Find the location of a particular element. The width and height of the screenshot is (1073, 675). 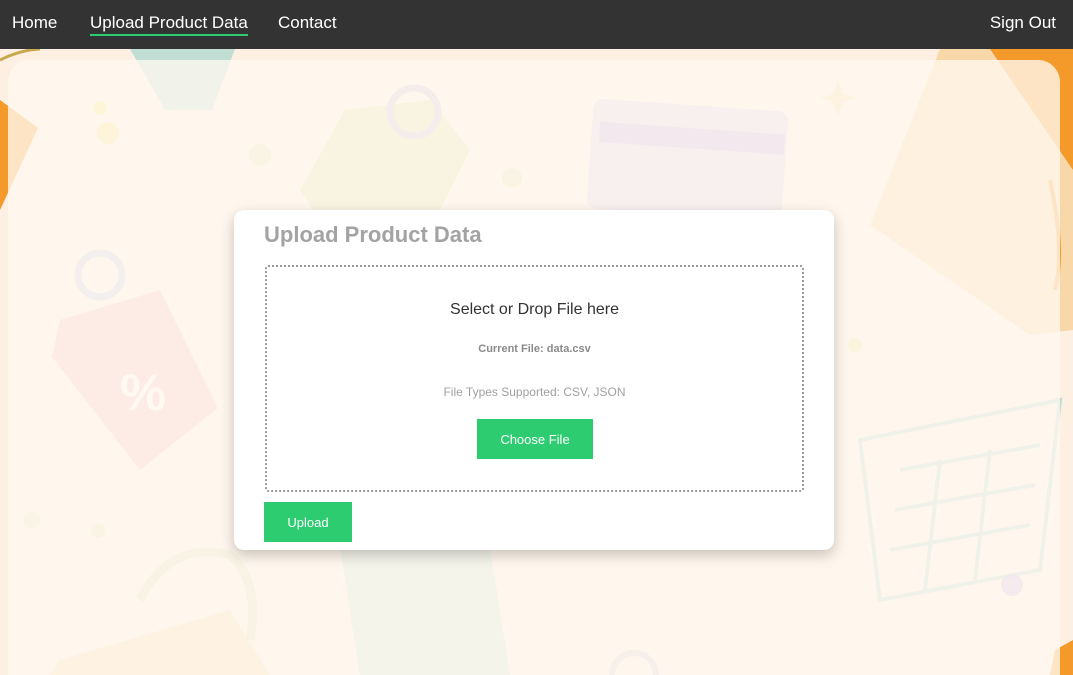

nav-contact-link: Contact is located at coordinates (307, 23).